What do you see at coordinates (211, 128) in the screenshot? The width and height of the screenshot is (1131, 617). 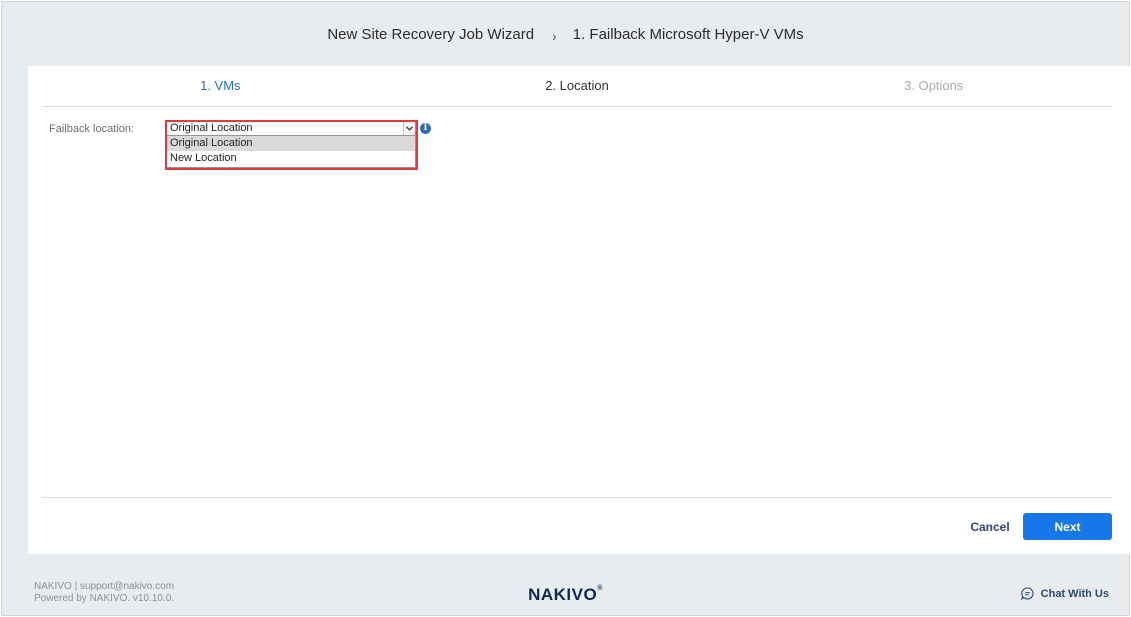 I see `select-value: Original Location` at bounding box center [211, 128].